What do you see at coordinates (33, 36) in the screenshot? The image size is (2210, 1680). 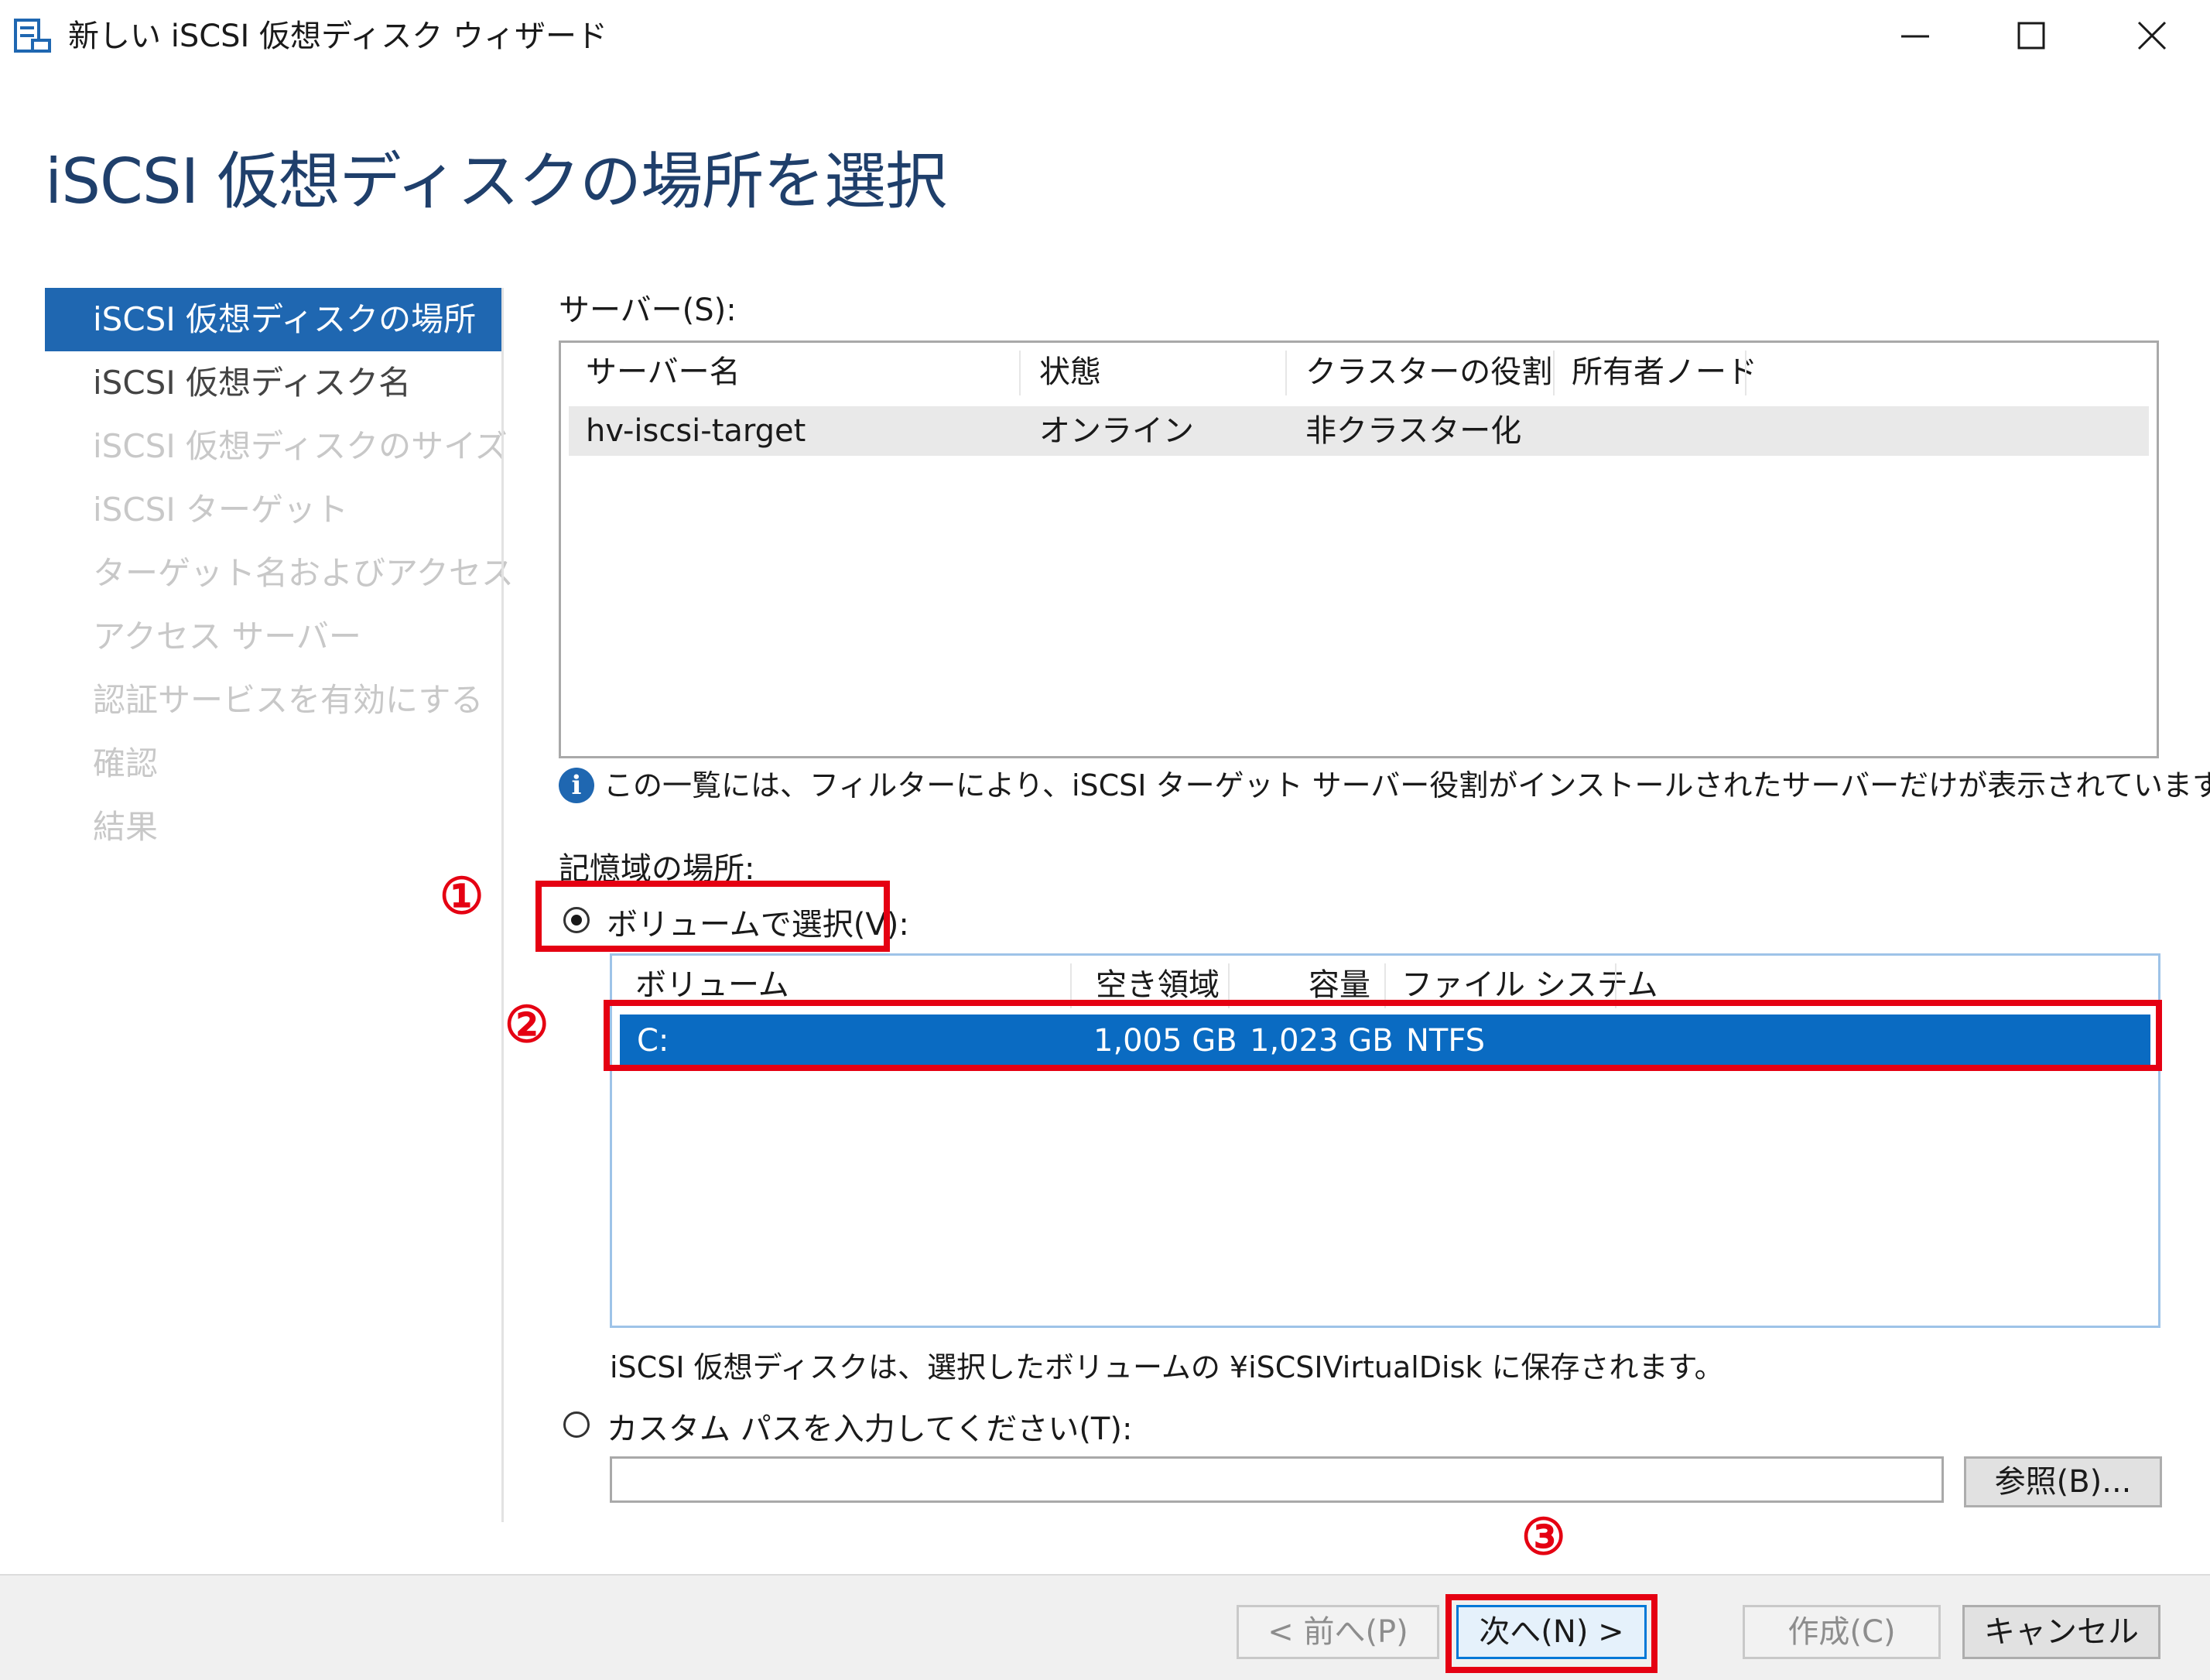 I see `wizard-app-icon` at bounding box center [33, 36].